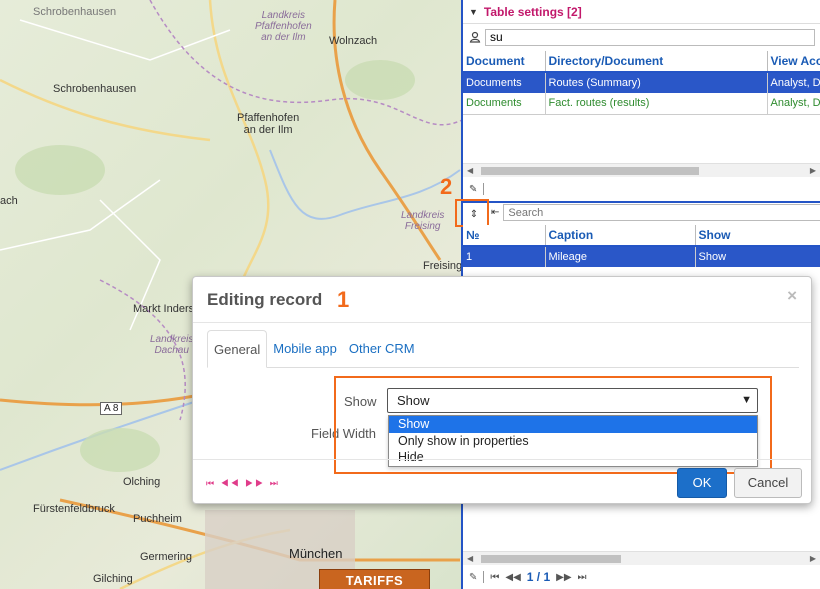  I want to click on column-header-show: Show, so click(757, 236).